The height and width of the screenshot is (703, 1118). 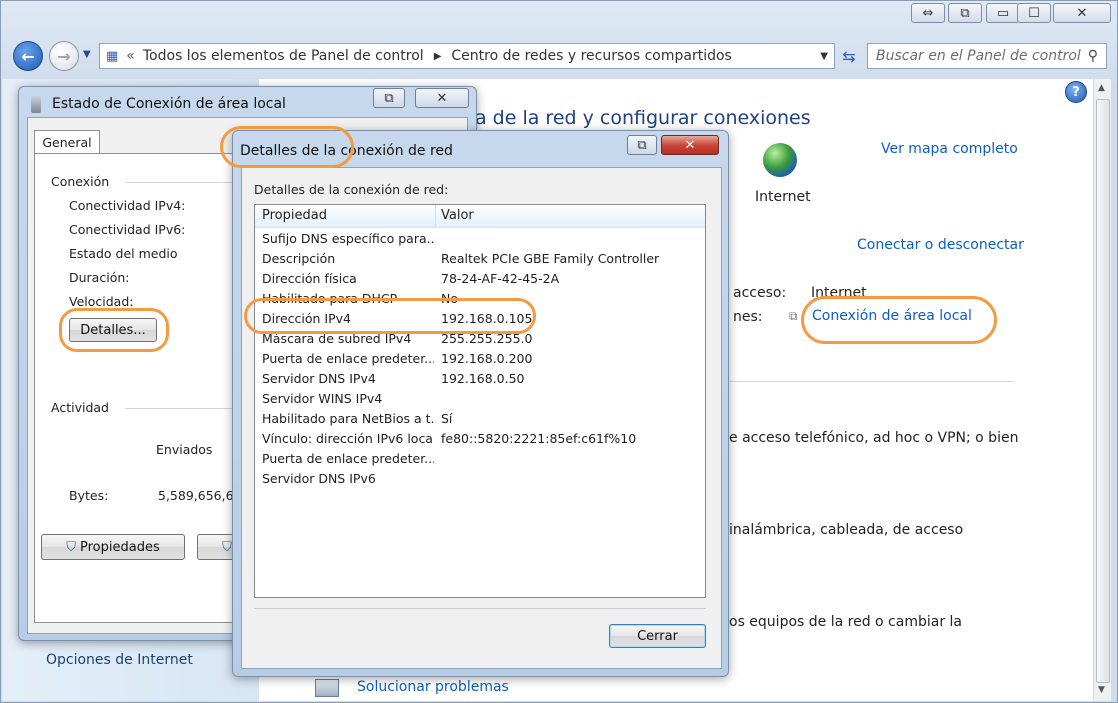 I want to click on local-area-connection-link: Conexión de área local, so click(x=892, y=316).